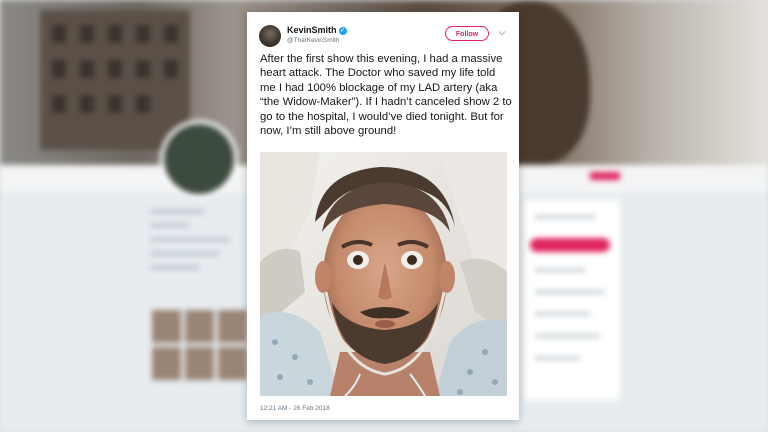 This screenshot has height=432, width=768. What do you see at coordinates (313, 40) in the screenshot?
I see `author-handle: @ThatKevinSmith` at bounding box center [313, 40].